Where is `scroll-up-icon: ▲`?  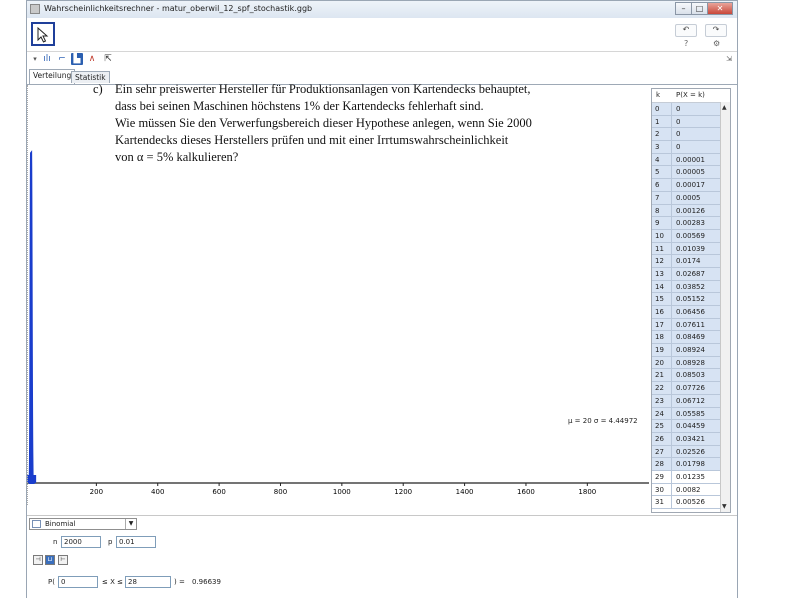
scroll-up-icon: ▲ is located at coordinates (724, 107).